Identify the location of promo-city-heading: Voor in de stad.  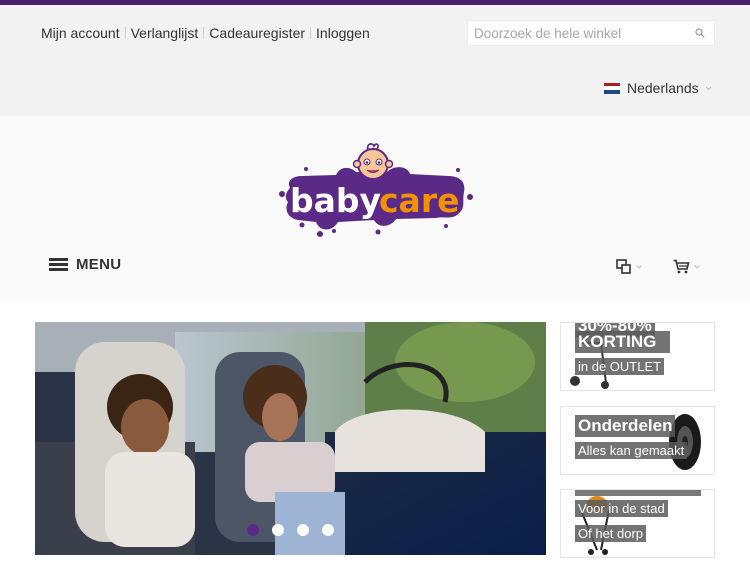
(621, 508).